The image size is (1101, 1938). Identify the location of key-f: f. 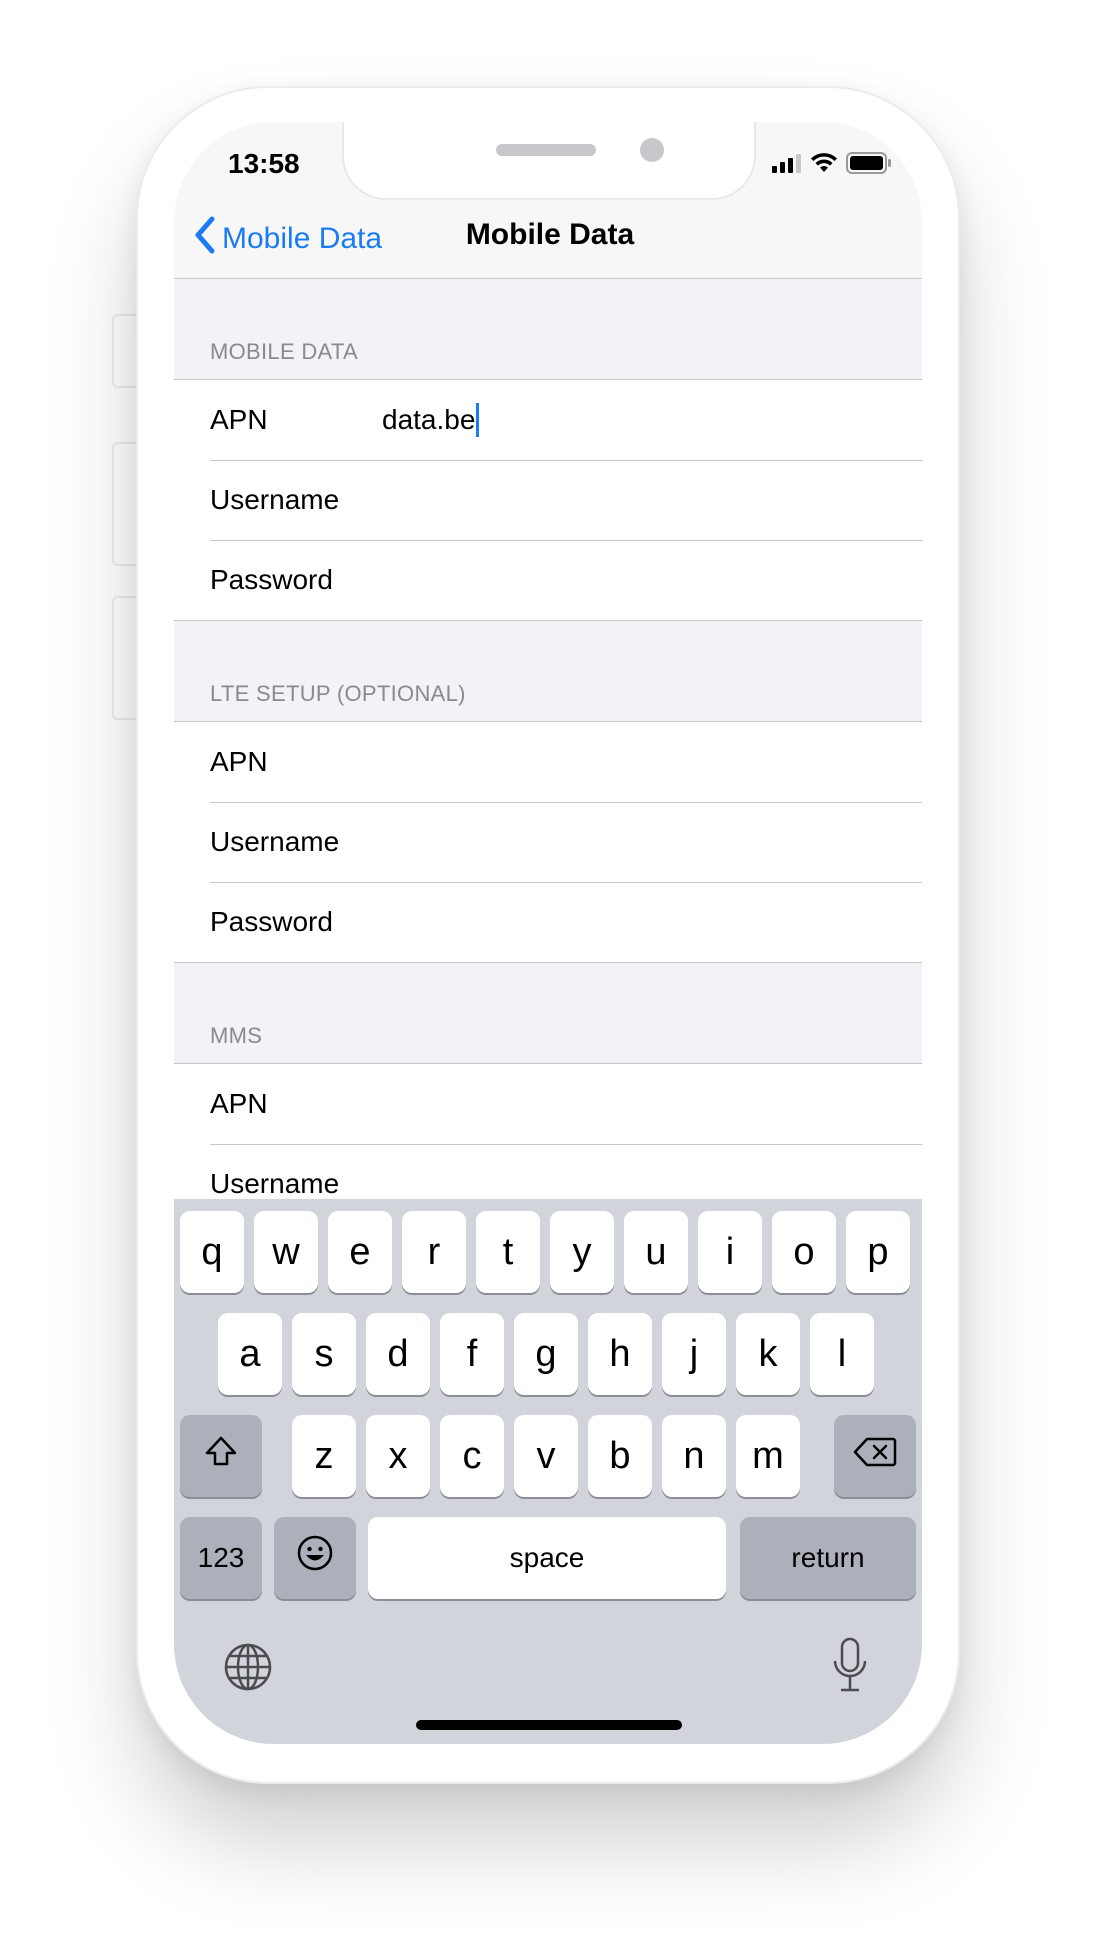
(472, 1354).